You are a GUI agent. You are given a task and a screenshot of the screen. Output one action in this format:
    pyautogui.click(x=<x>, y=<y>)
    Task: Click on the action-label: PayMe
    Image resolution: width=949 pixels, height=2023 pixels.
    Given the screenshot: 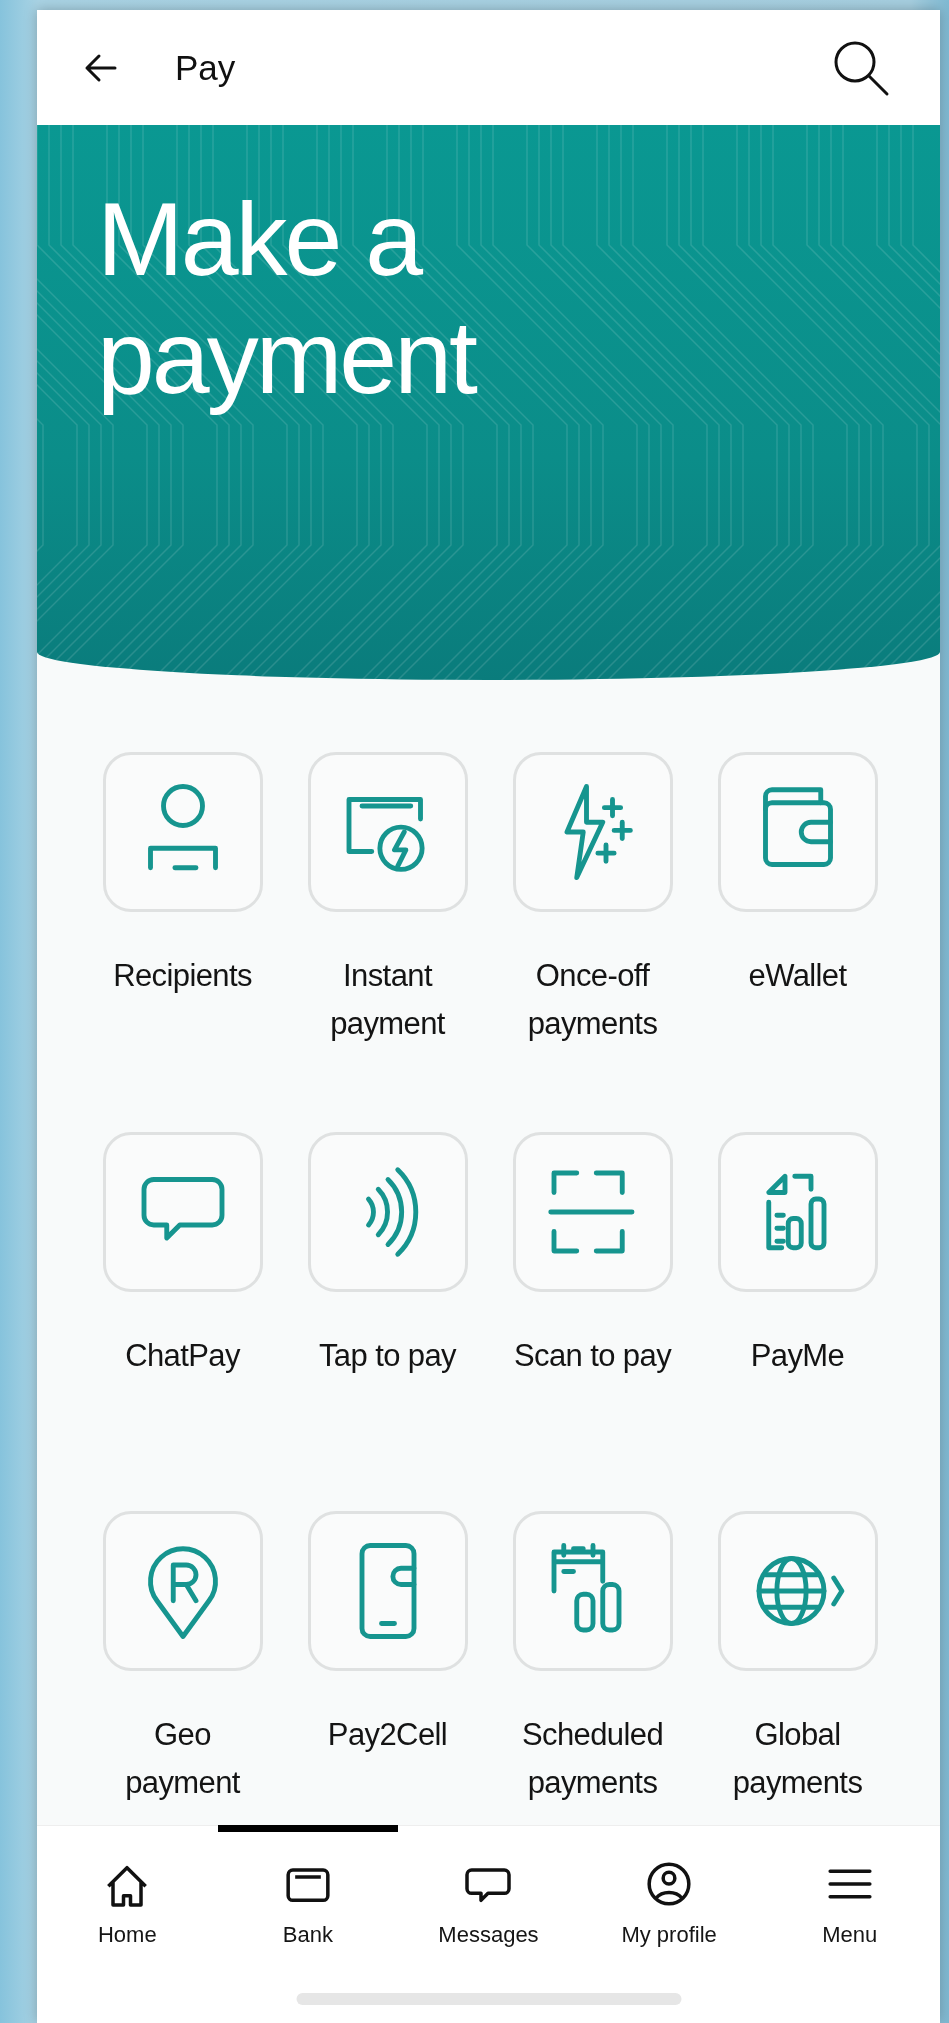 What is the action you would take?
    pyautogui.click(x=797, y=1355)
    